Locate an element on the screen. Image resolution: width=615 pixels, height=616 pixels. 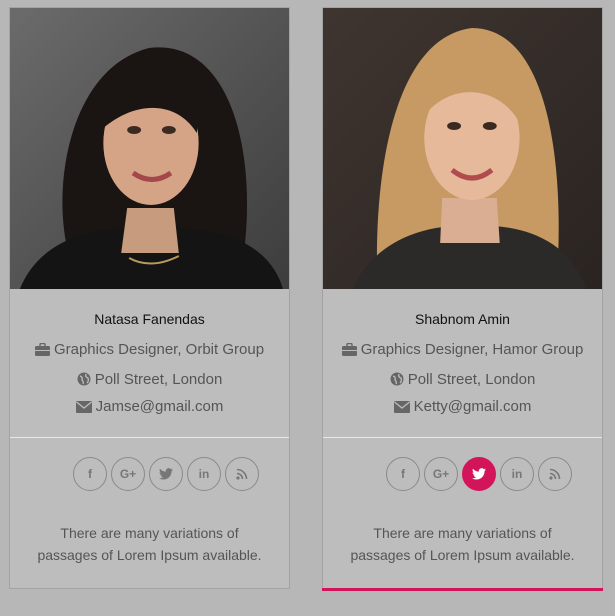
active-card-indicator is located at coordinates (462, 589).